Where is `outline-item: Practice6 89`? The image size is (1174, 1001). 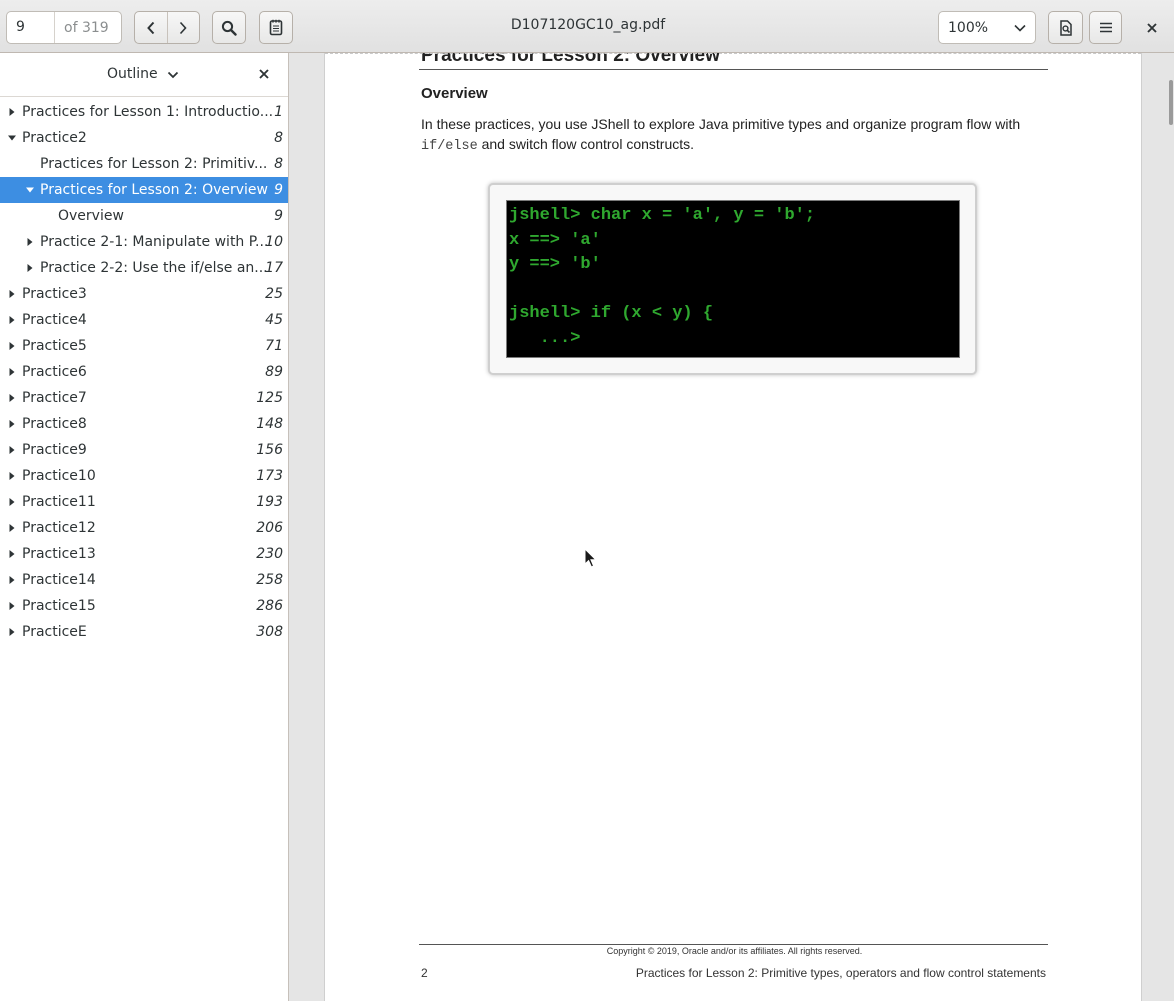
outline-item: Practice6 89 is located at coordinates (144, 372).